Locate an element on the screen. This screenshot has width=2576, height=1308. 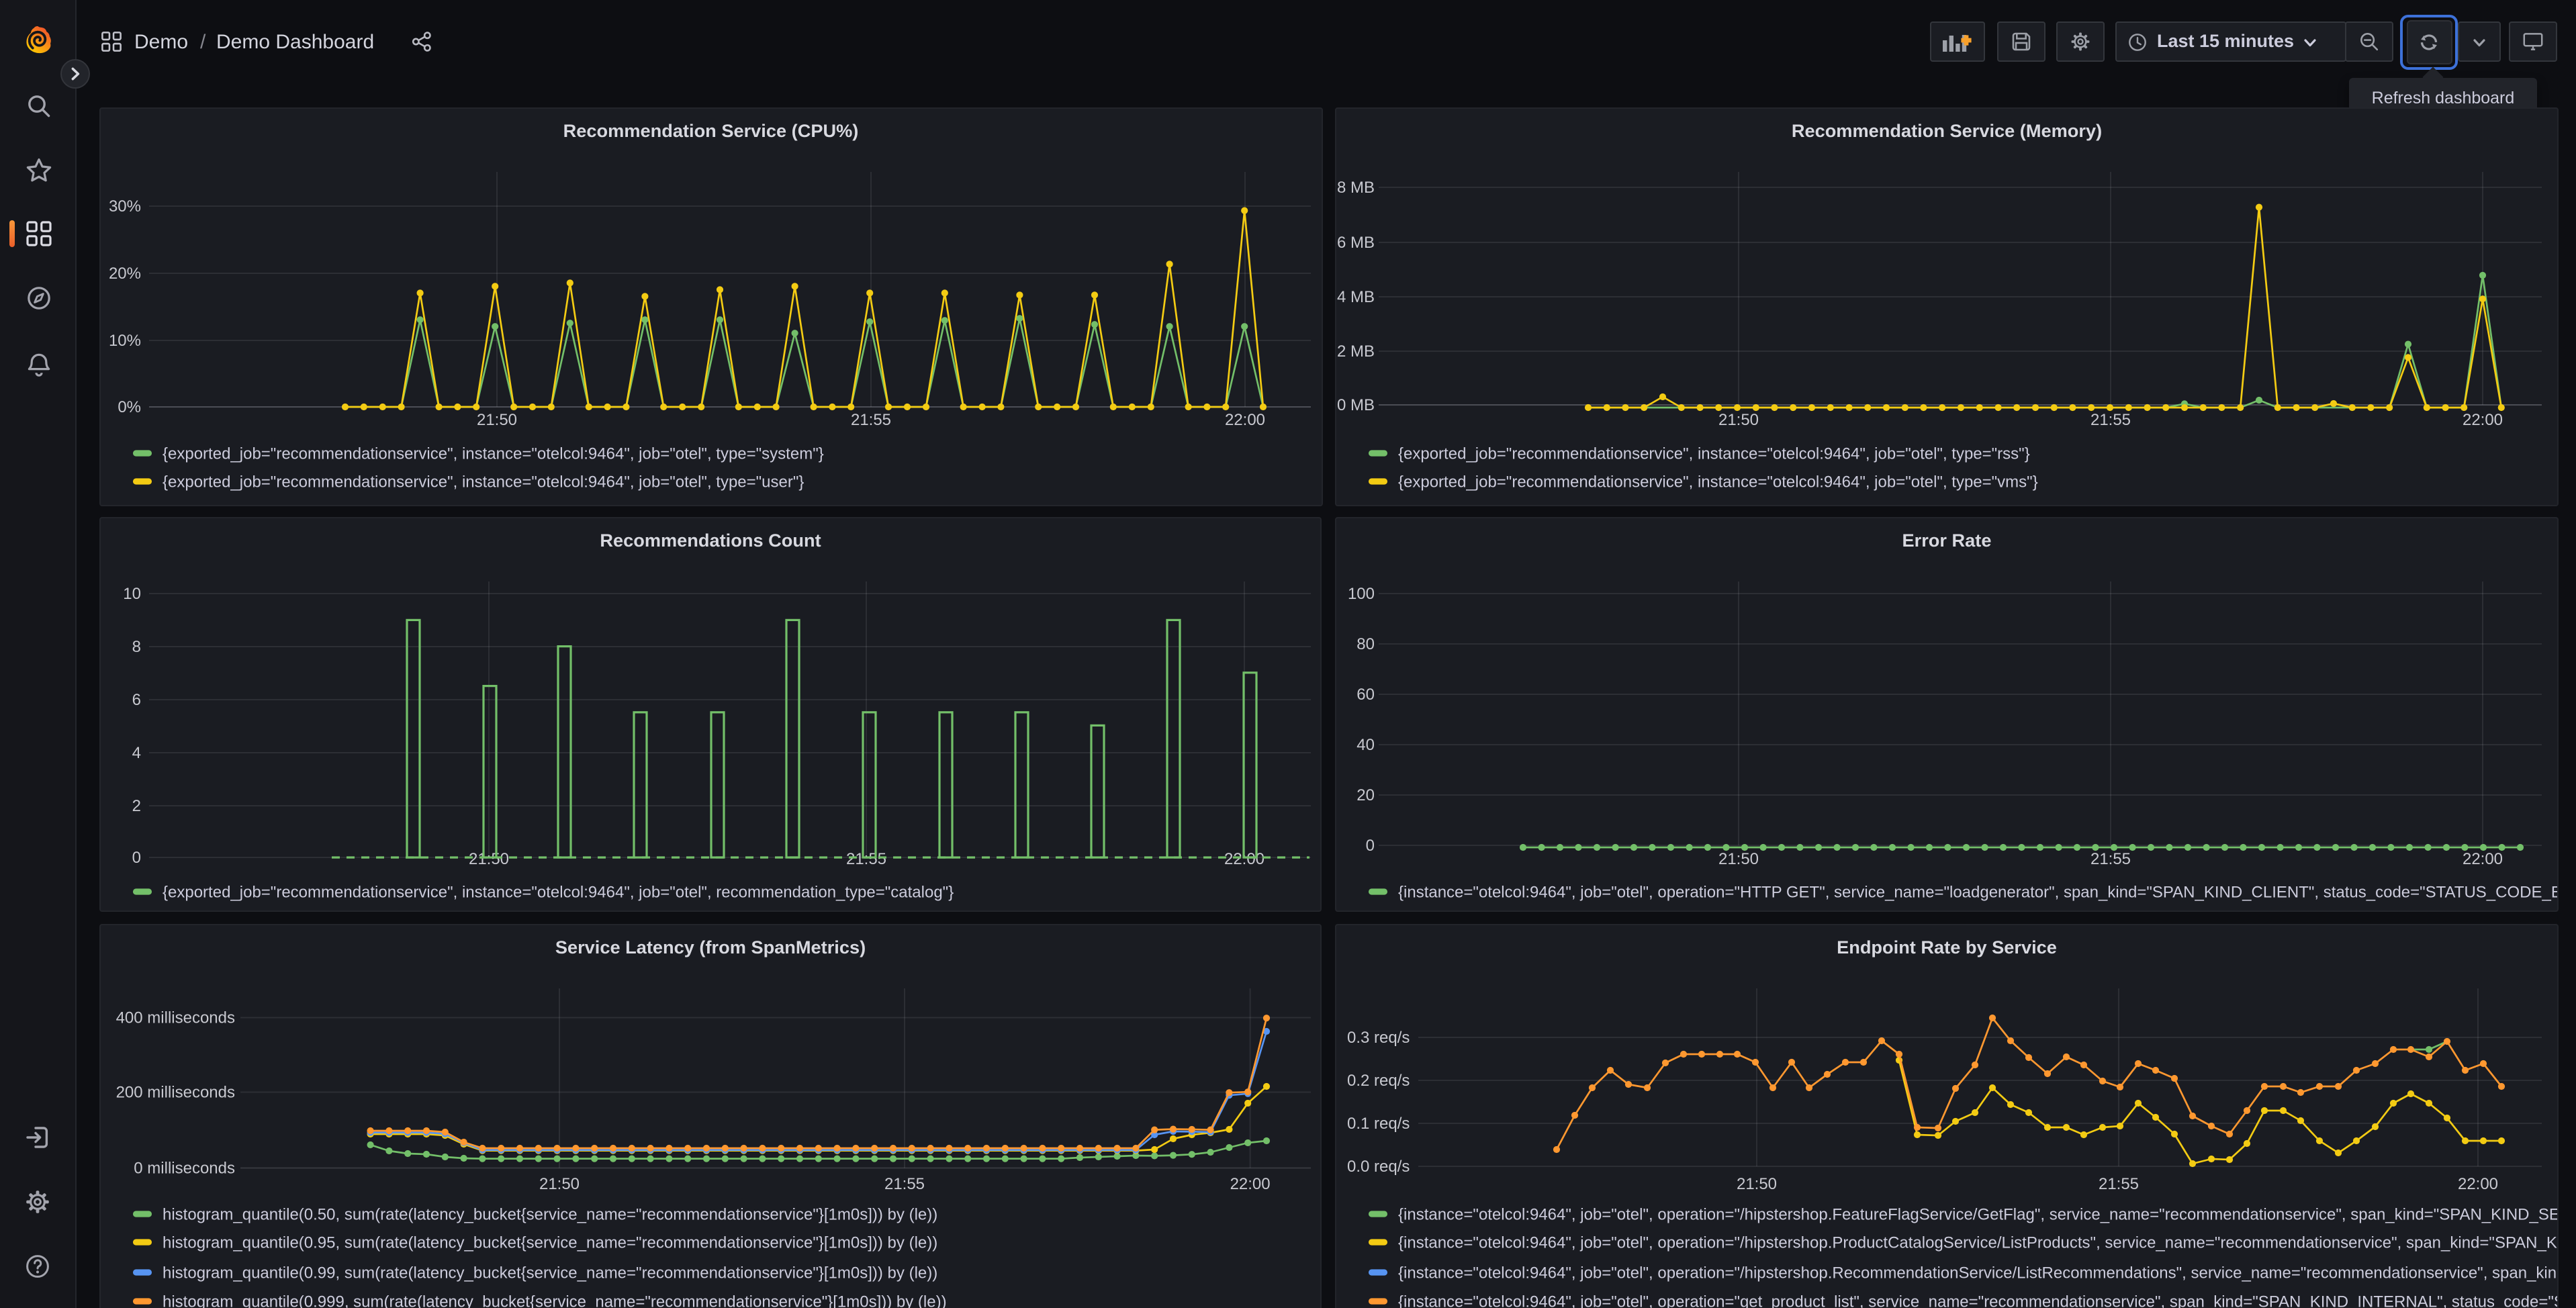
svg-text: 200 milliseconds is located at coordinates (175, 1093).